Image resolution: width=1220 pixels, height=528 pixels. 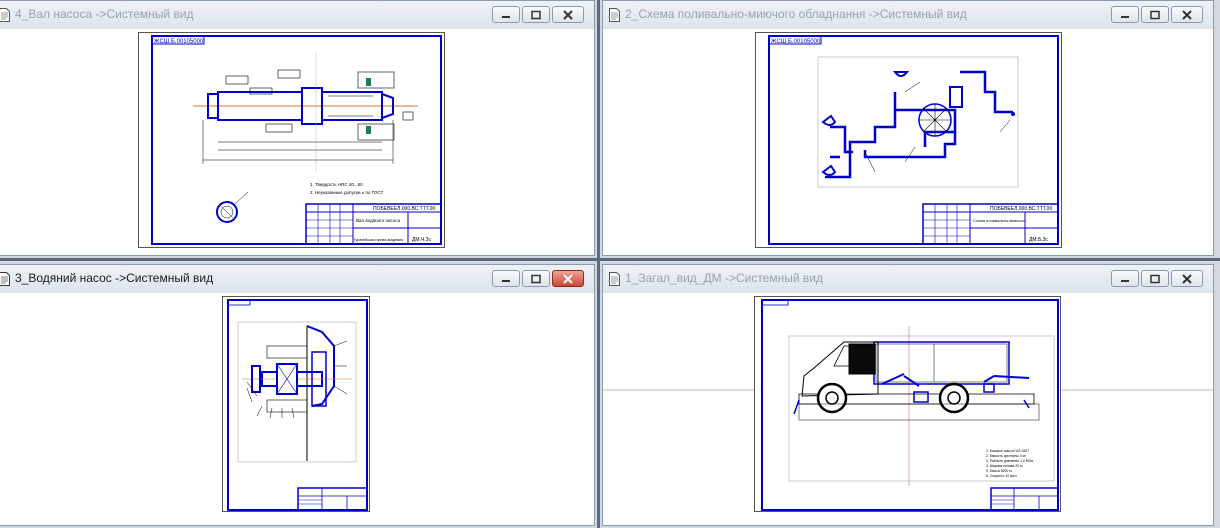 What do you see at coordinates (296, 404) in the screenshot?
I see `pump-drawing-sheet` at bounding box center [296, 404].